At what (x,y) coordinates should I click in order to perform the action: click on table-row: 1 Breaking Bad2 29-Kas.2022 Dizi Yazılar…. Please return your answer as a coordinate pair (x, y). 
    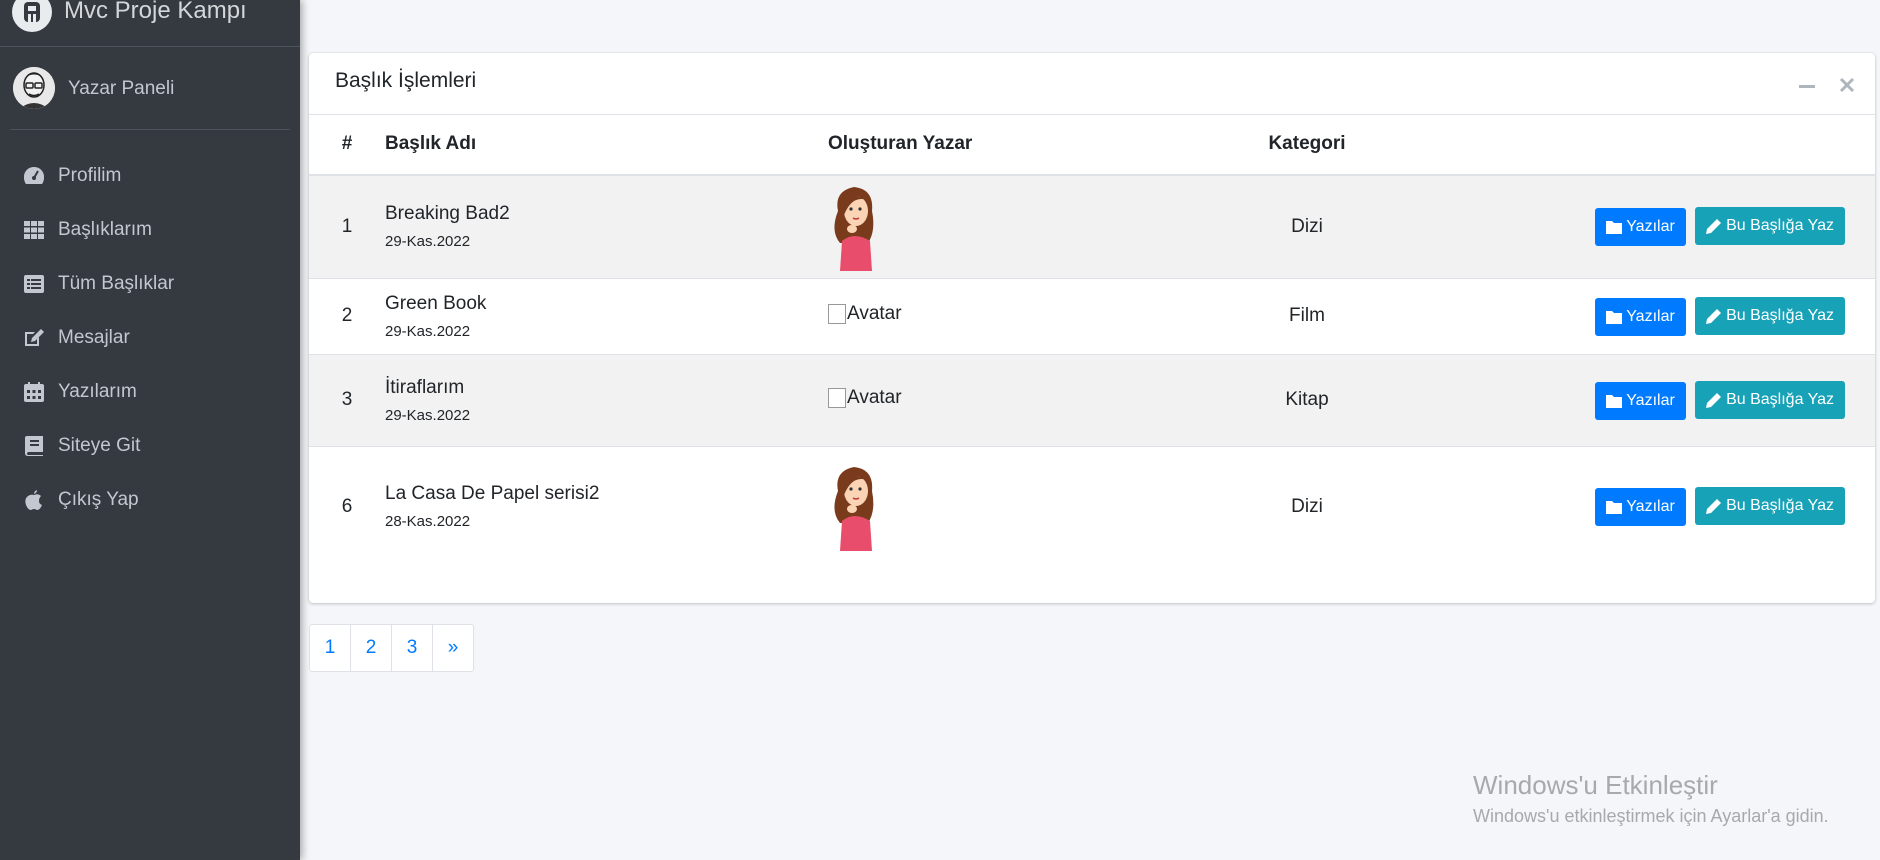
    Looking at the image, I should click on (1092, 226).